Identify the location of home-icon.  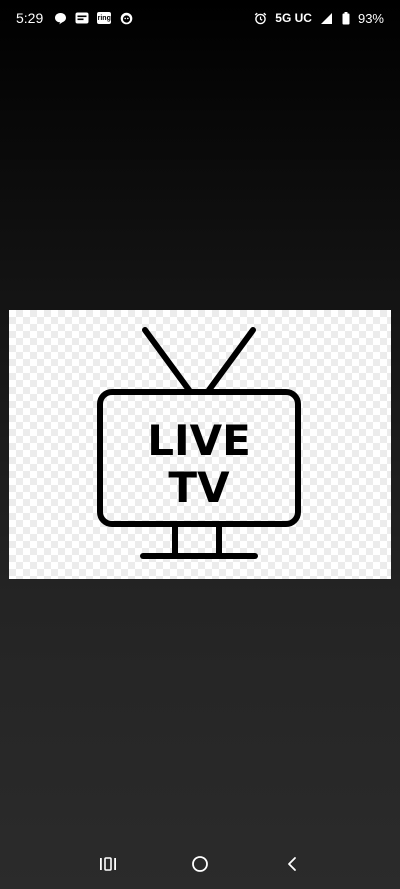
(200, 866).